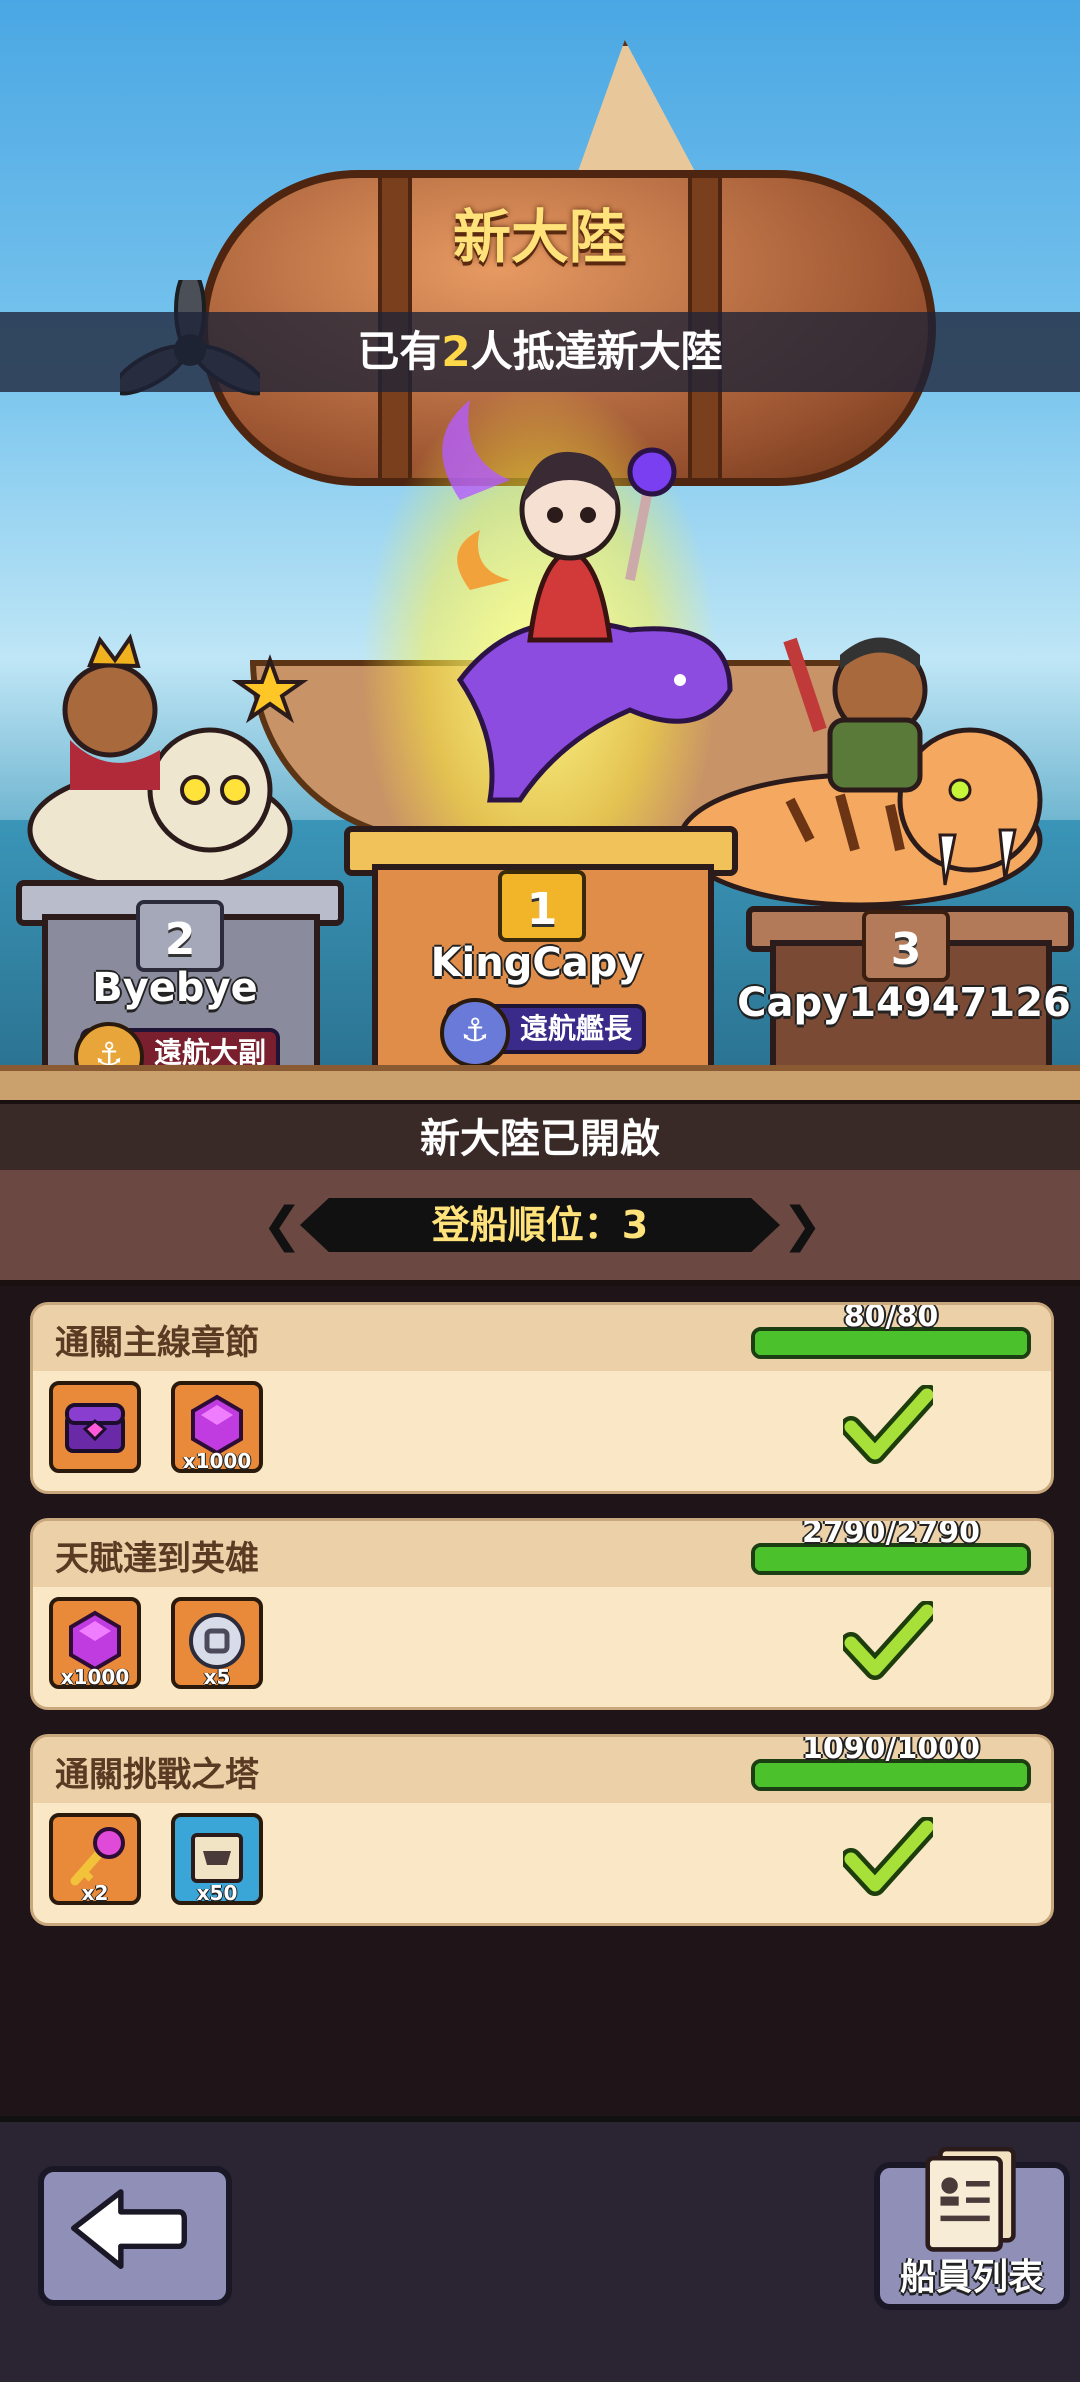  What do you see at coordinates (175, 988) in the screenshot?
I see `rank-2-player-name: Byebye` at bounding box center [175, 988].